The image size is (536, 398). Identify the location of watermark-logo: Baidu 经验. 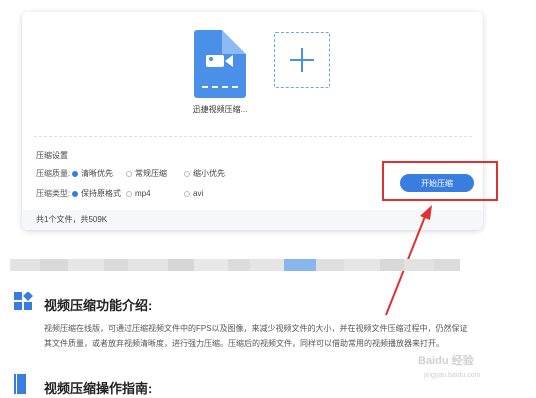
(446, 361).